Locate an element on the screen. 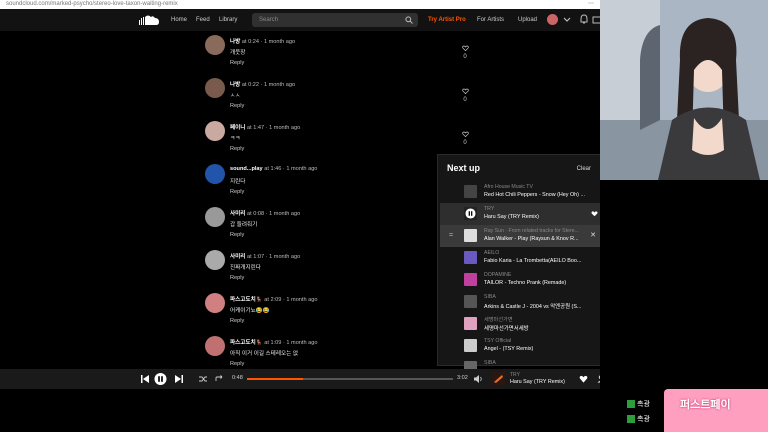 Image resolution: width=768 pixels, height=432 pixels. comment-timestamp: 0:24 is located at coordinates (253, 42).